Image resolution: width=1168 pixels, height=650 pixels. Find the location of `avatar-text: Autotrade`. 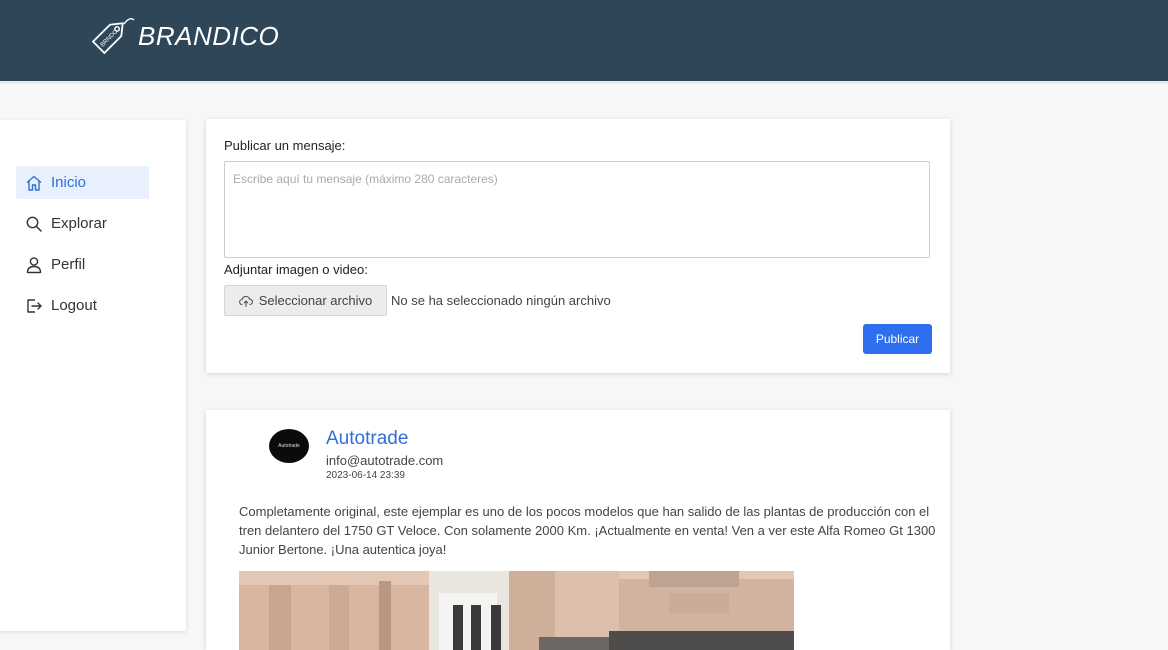

avatar-text: Autotrade is located at coordinates (289, 446).